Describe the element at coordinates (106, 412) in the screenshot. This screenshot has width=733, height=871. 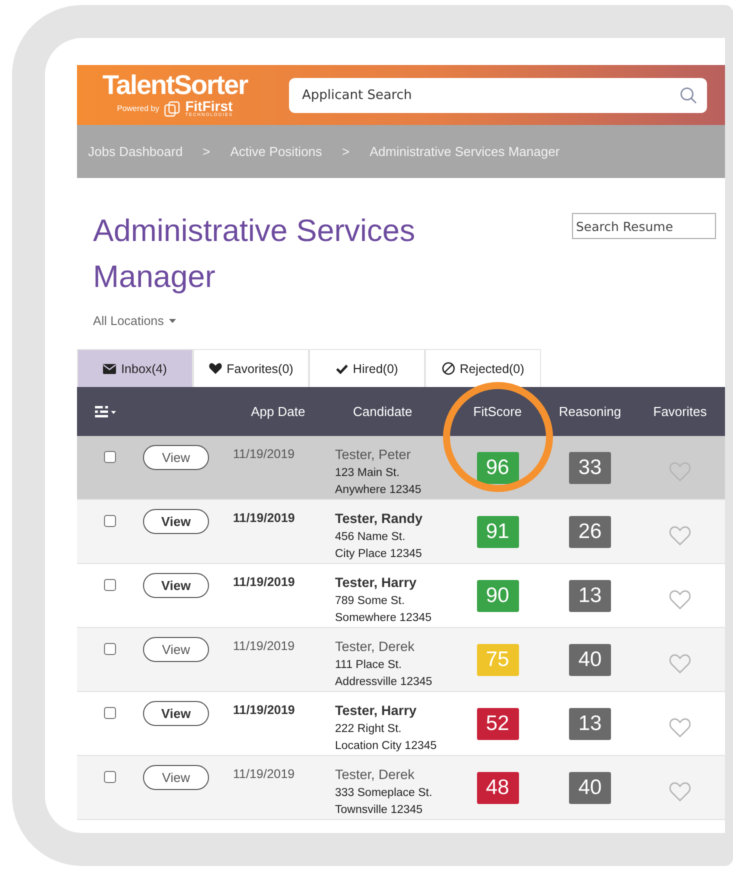
I see `column-settings-icon` at that location.